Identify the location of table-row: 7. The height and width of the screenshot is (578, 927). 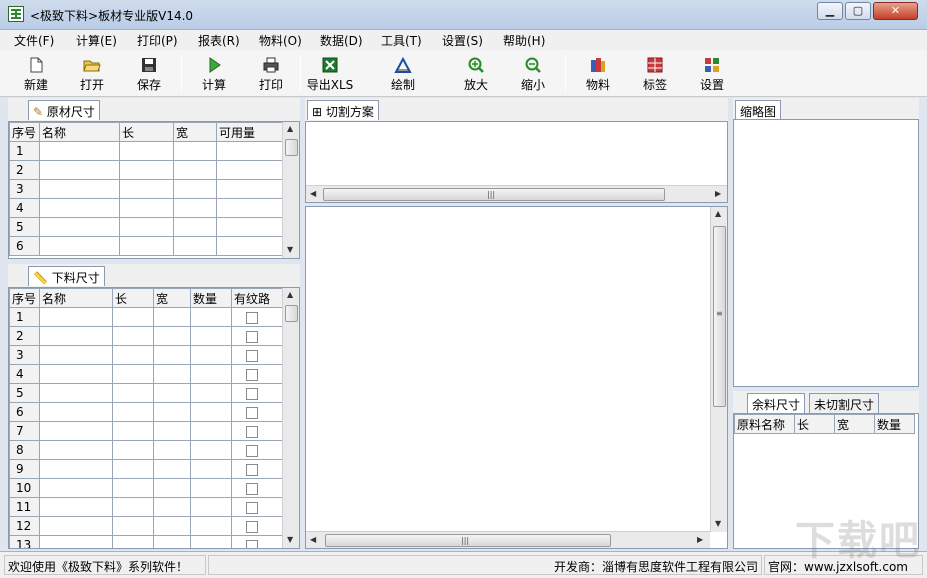
(146, 431).